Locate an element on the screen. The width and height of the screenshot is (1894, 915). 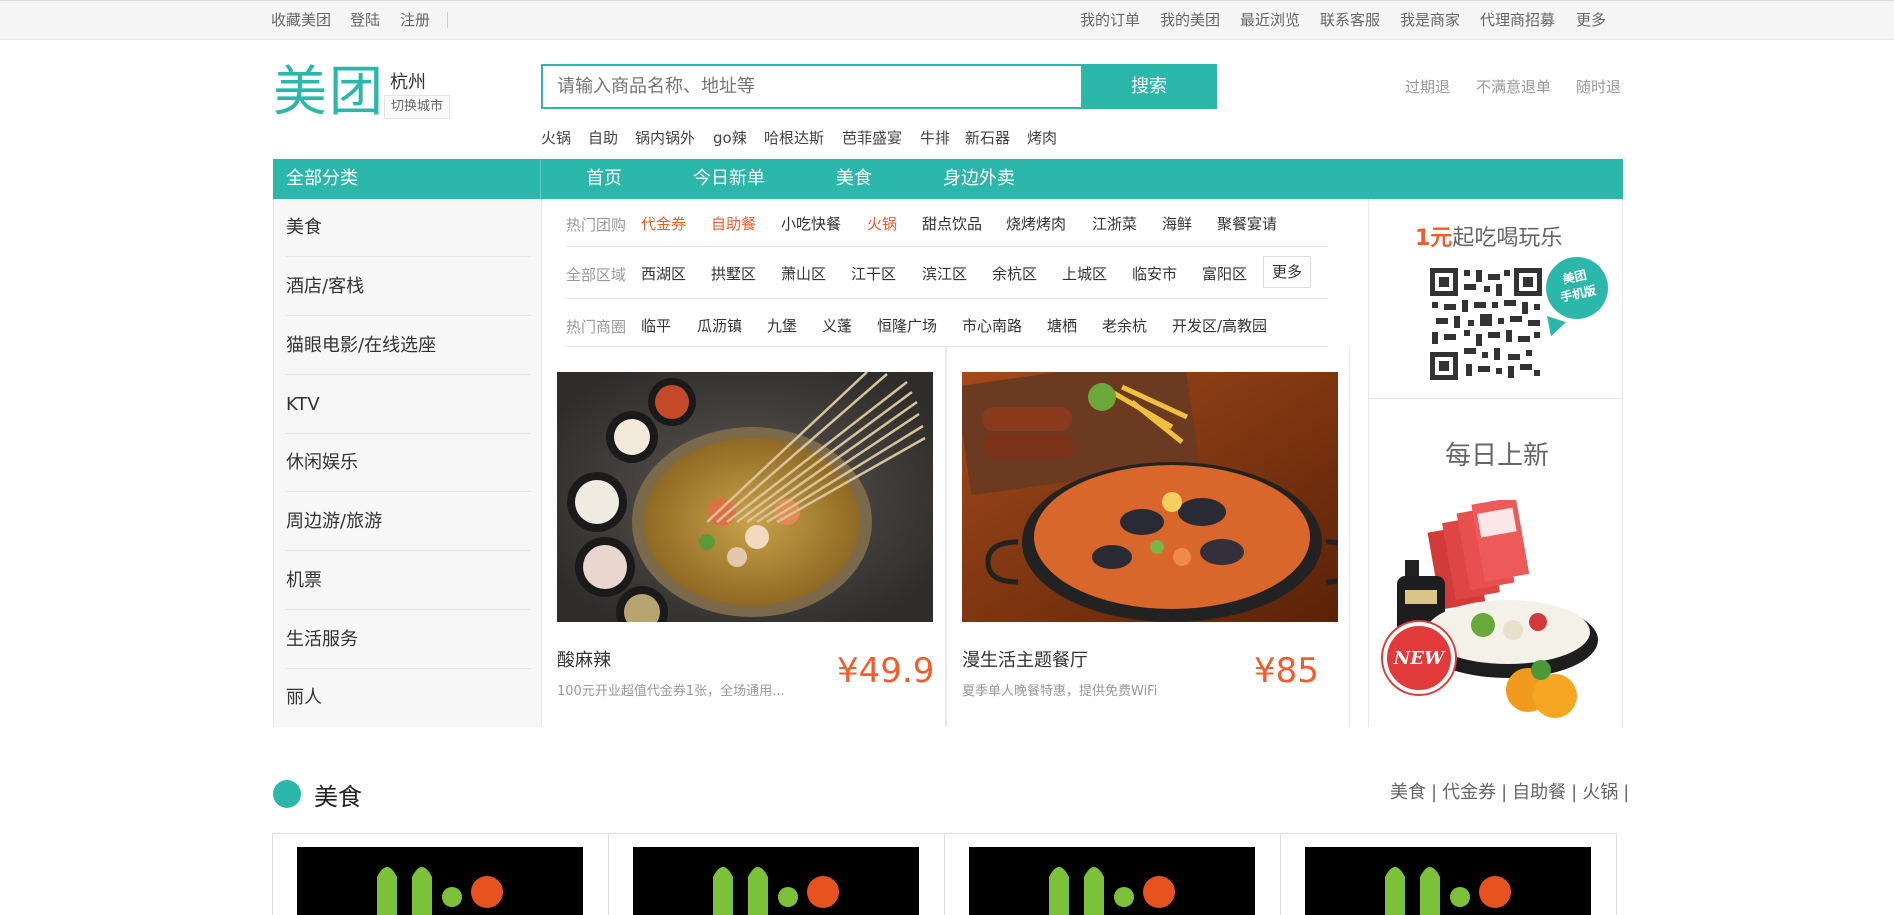
daily-new-title: 每日上新 is located at coordinates (1497, 456).